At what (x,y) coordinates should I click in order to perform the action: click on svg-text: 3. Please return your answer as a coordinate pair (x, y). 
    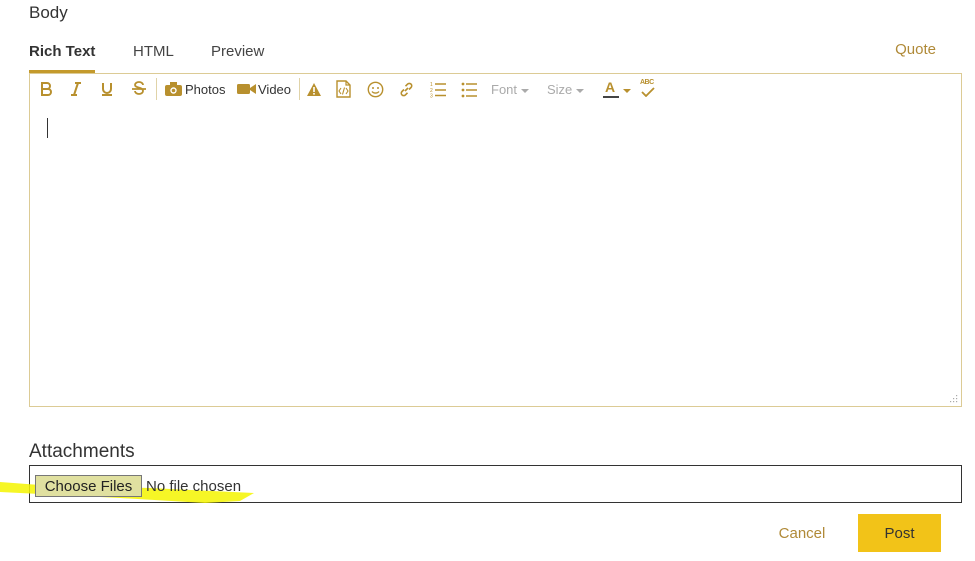
    Looking at the image, I should click on (431, 95).